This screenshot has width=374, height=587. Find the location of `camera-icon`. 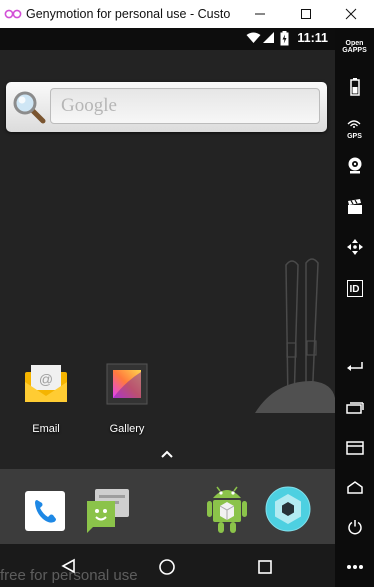

camera-icon is located at coordinates (288, 509).